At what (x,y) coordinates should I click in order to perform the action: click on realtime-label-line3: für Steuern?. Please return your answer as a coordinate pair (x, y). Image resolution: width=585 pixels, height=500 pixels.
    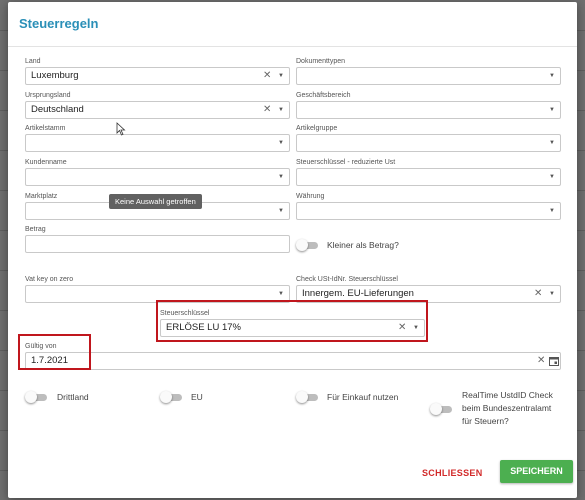
    Looking at the image, I should click on (485, 421).